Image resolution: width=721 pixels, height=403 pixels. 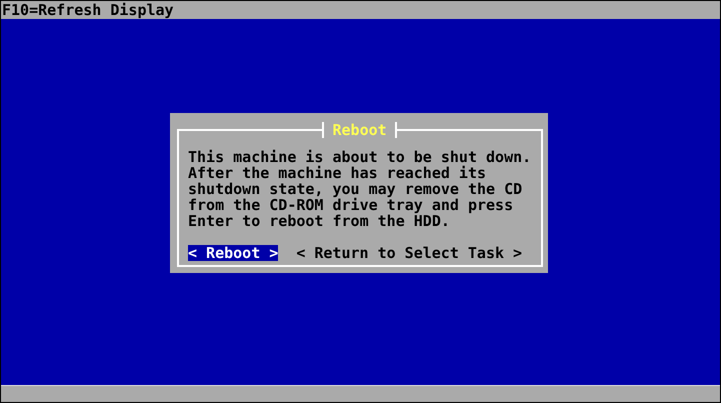 I want to click on dialog-title: Reboot, so click(x=359, y=130).